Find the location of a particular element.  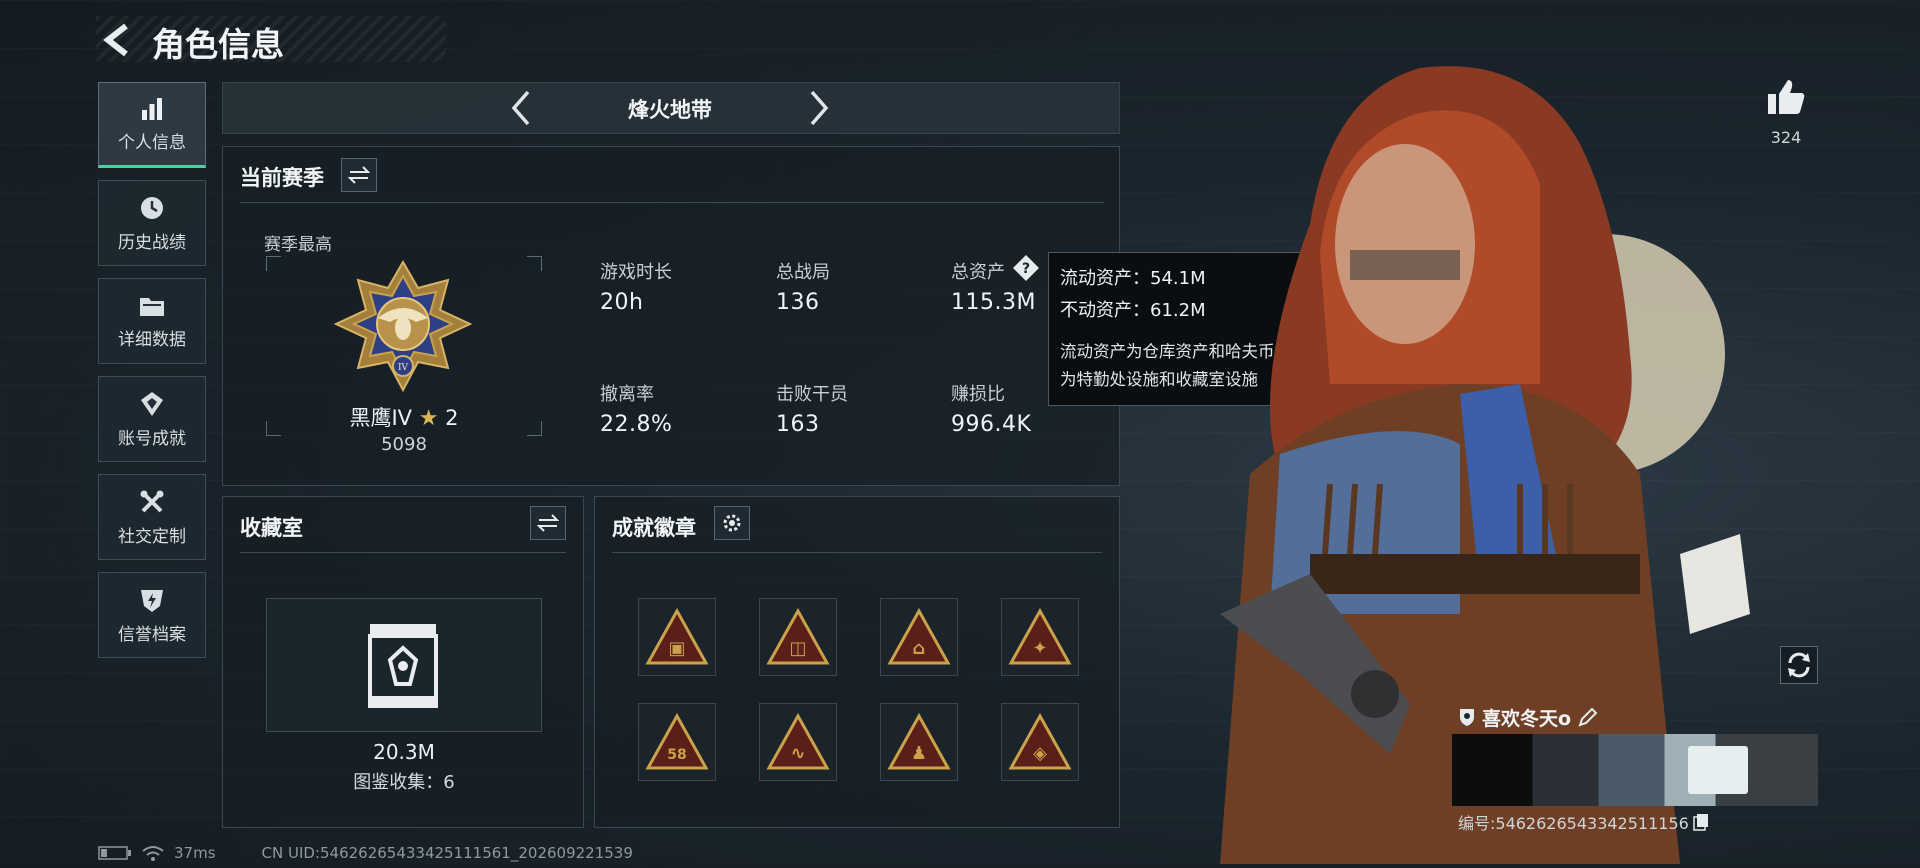

stat-label: 总战局 is located at coordinates (803, 272).